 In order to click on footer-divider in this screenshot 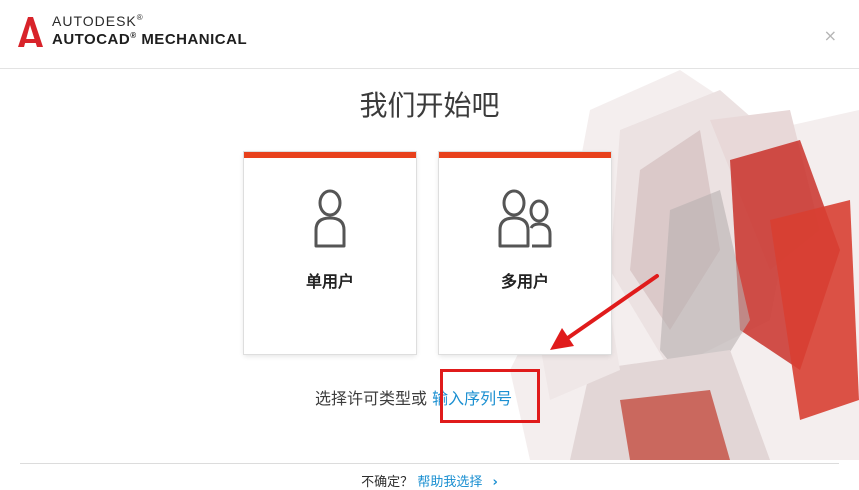, I will do `click(429, 463)`.